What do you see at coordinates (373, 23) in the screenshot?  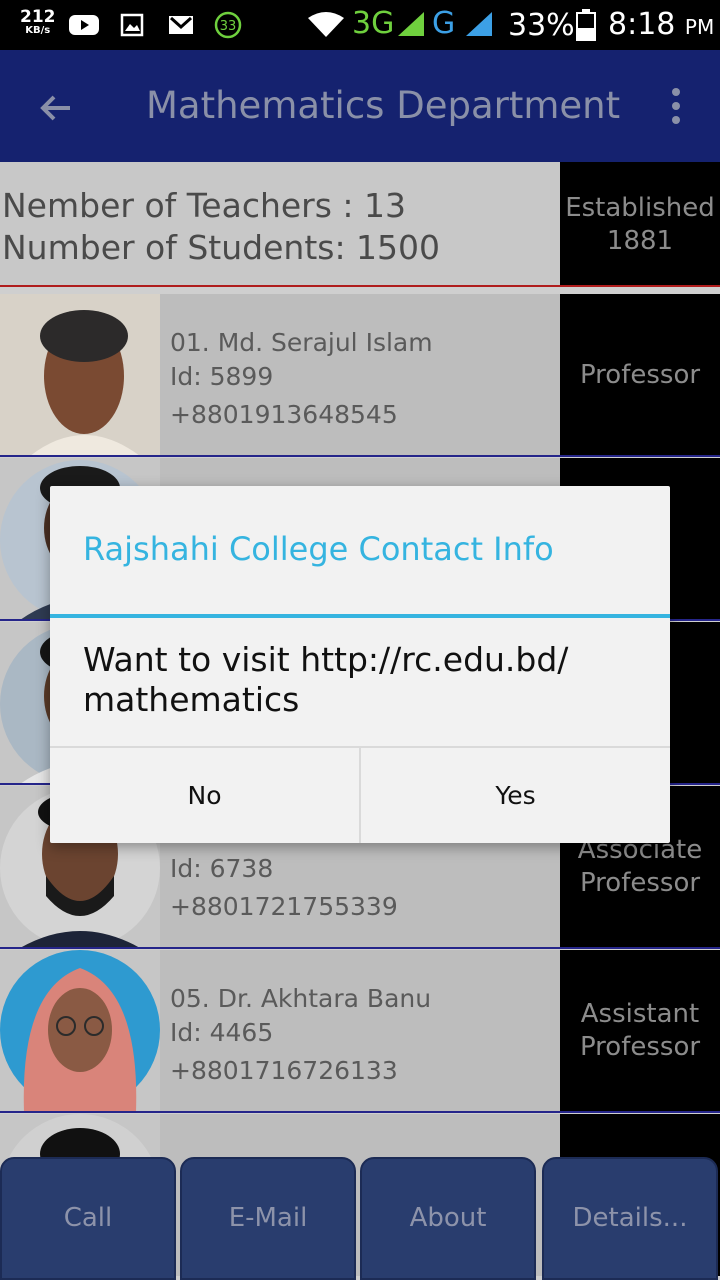 I see `network-3g-label: 3G` at bounding box center [373, 23].